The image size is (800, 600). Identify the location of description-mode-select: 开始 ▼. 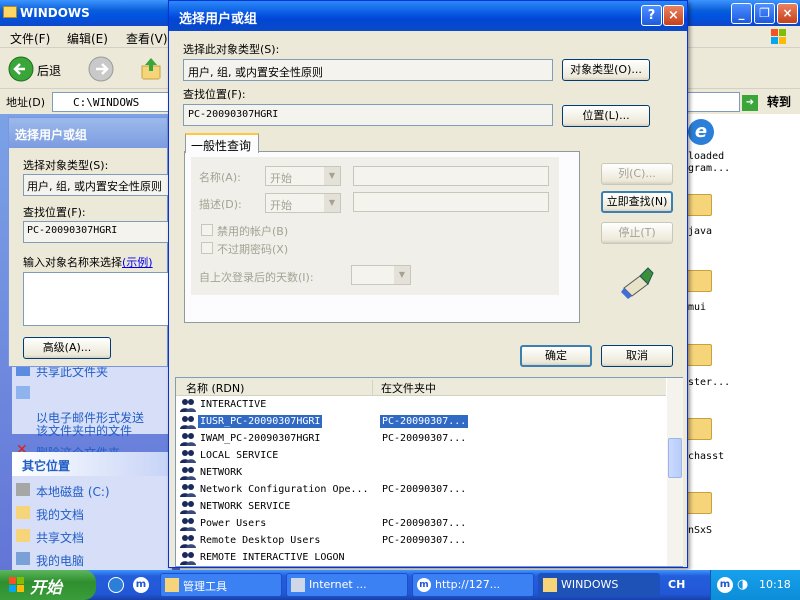
(303, 203).